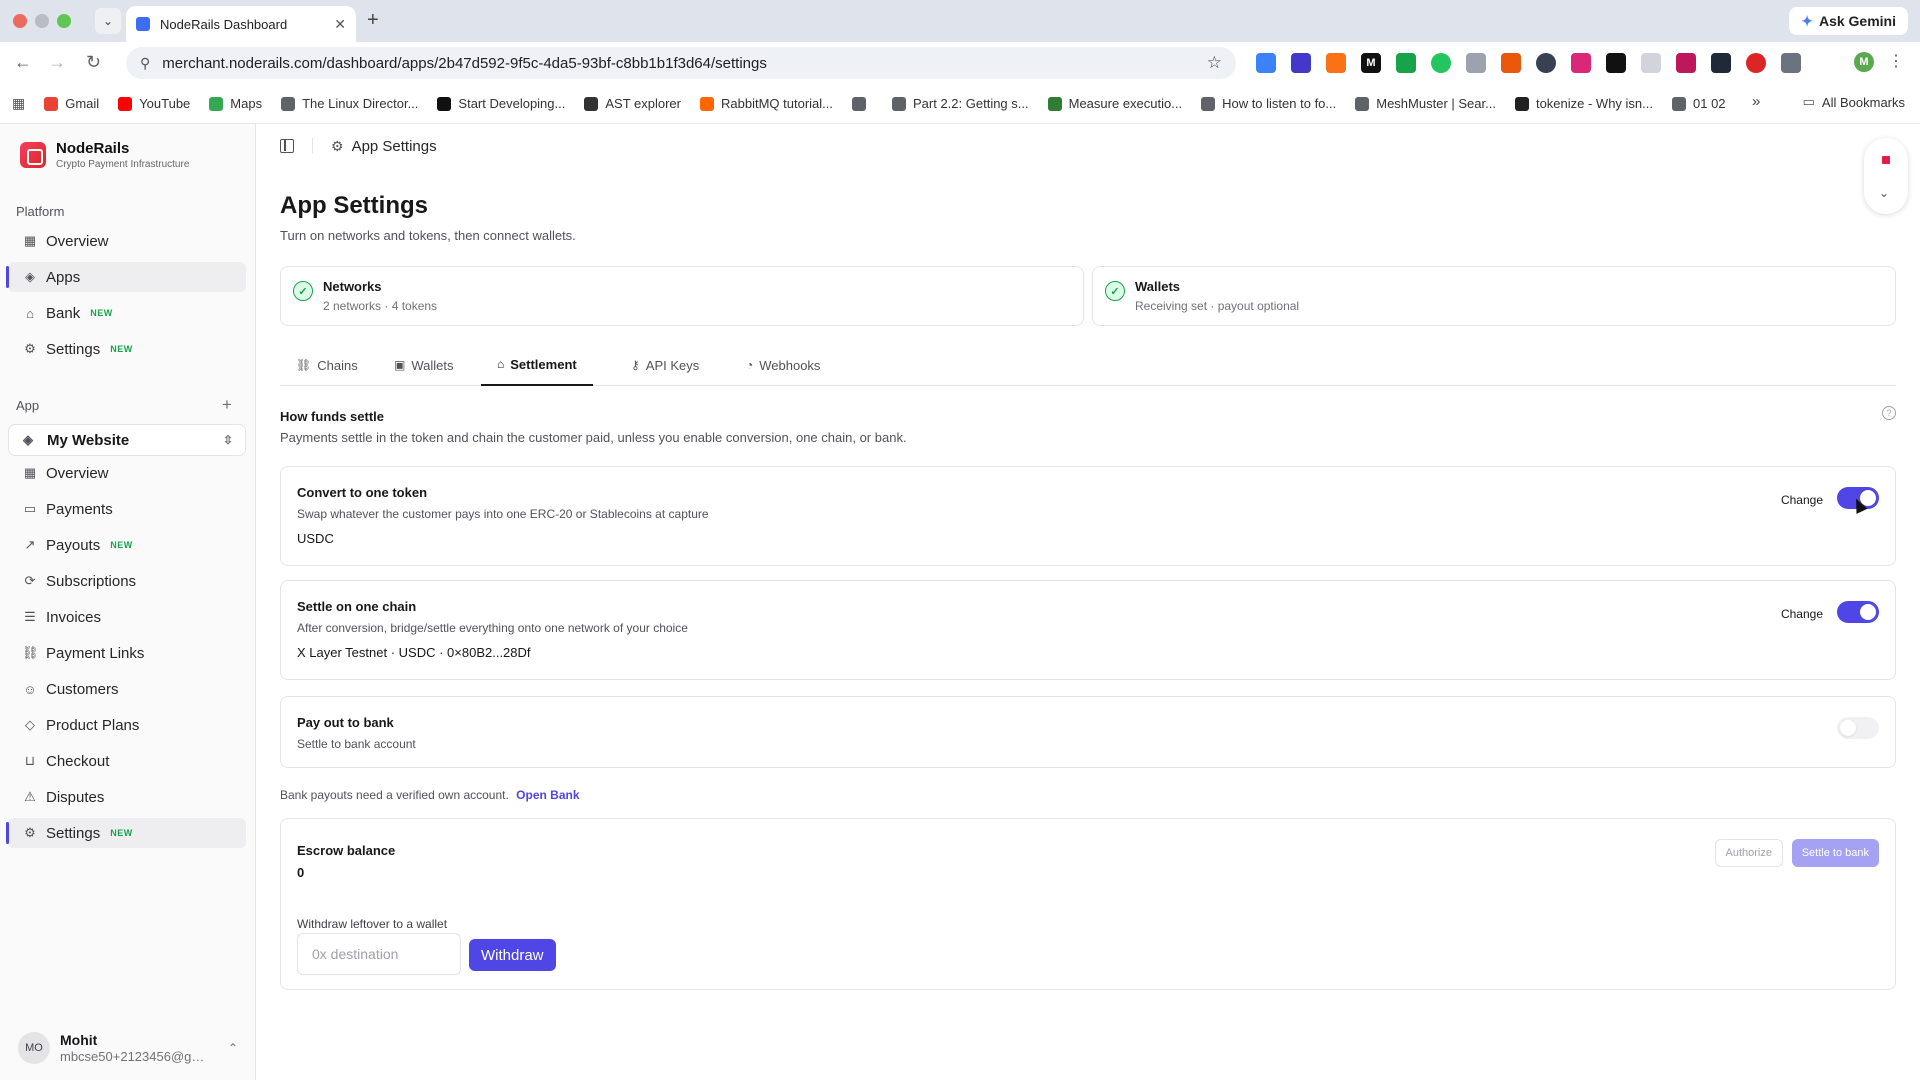 Image resolution: width=1920 pixels, height=1080 pixels. I want to click on sidebar-item-invoices: ☰ Invoices, so click(127, 617).